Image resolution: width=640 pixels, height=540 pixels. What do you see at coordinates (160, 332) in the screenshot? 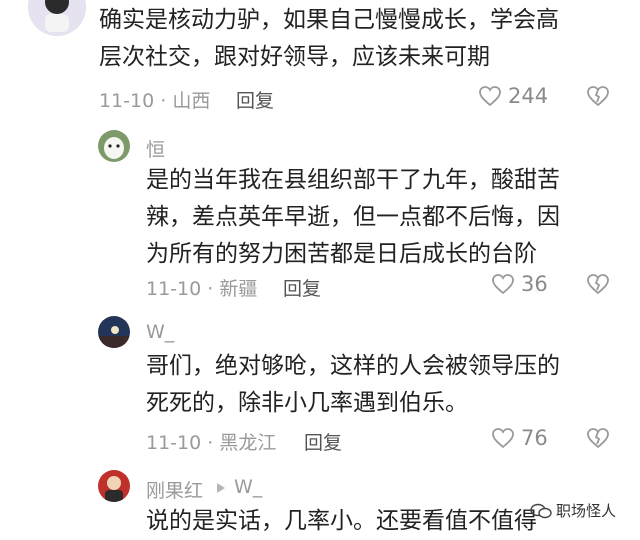
I see `username: W_` at bounding box center [160, 332].